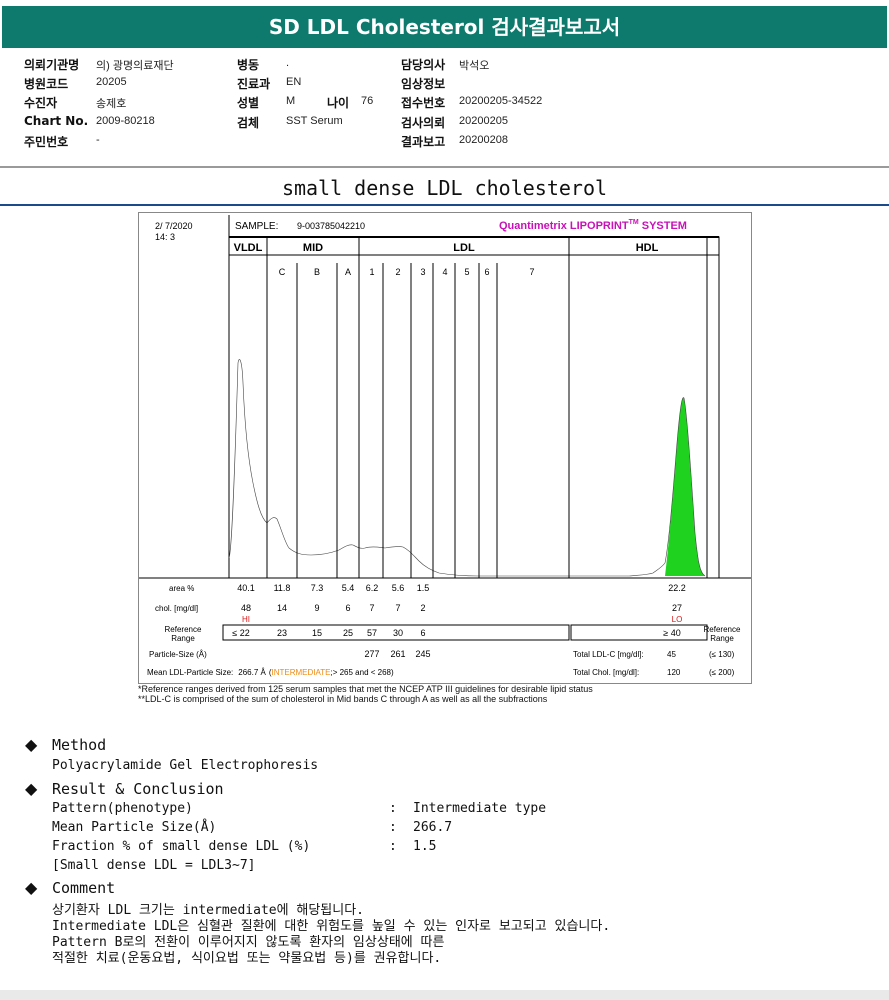 This screenshot has height=1000, width=889. What do you see at coordinates (134, 827) in the screenshot?
I see `result-label-size: Mean Particle Size(Å)` at bounding box center [134, 827].